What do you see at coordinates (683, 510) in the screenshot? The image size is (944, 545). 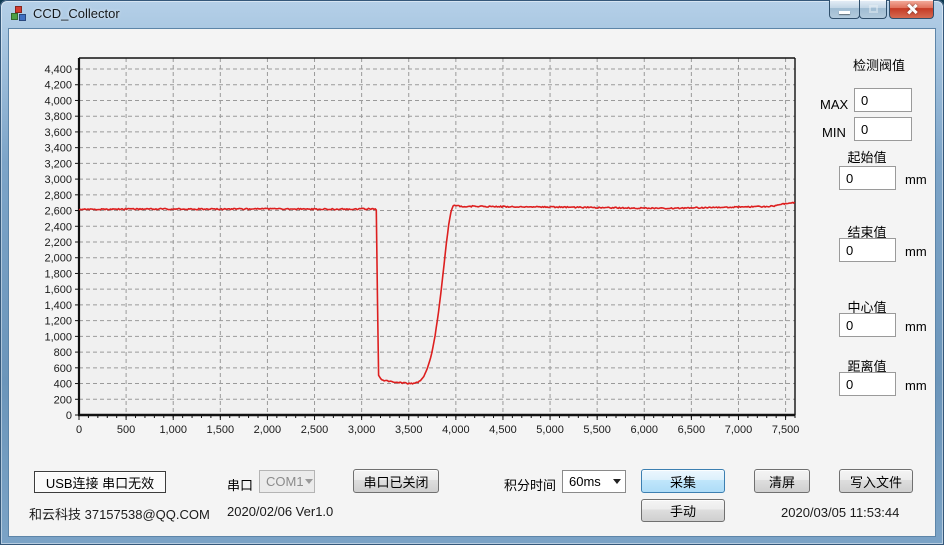 I see `manual-button: 手动` at bounding box center [683, 510].